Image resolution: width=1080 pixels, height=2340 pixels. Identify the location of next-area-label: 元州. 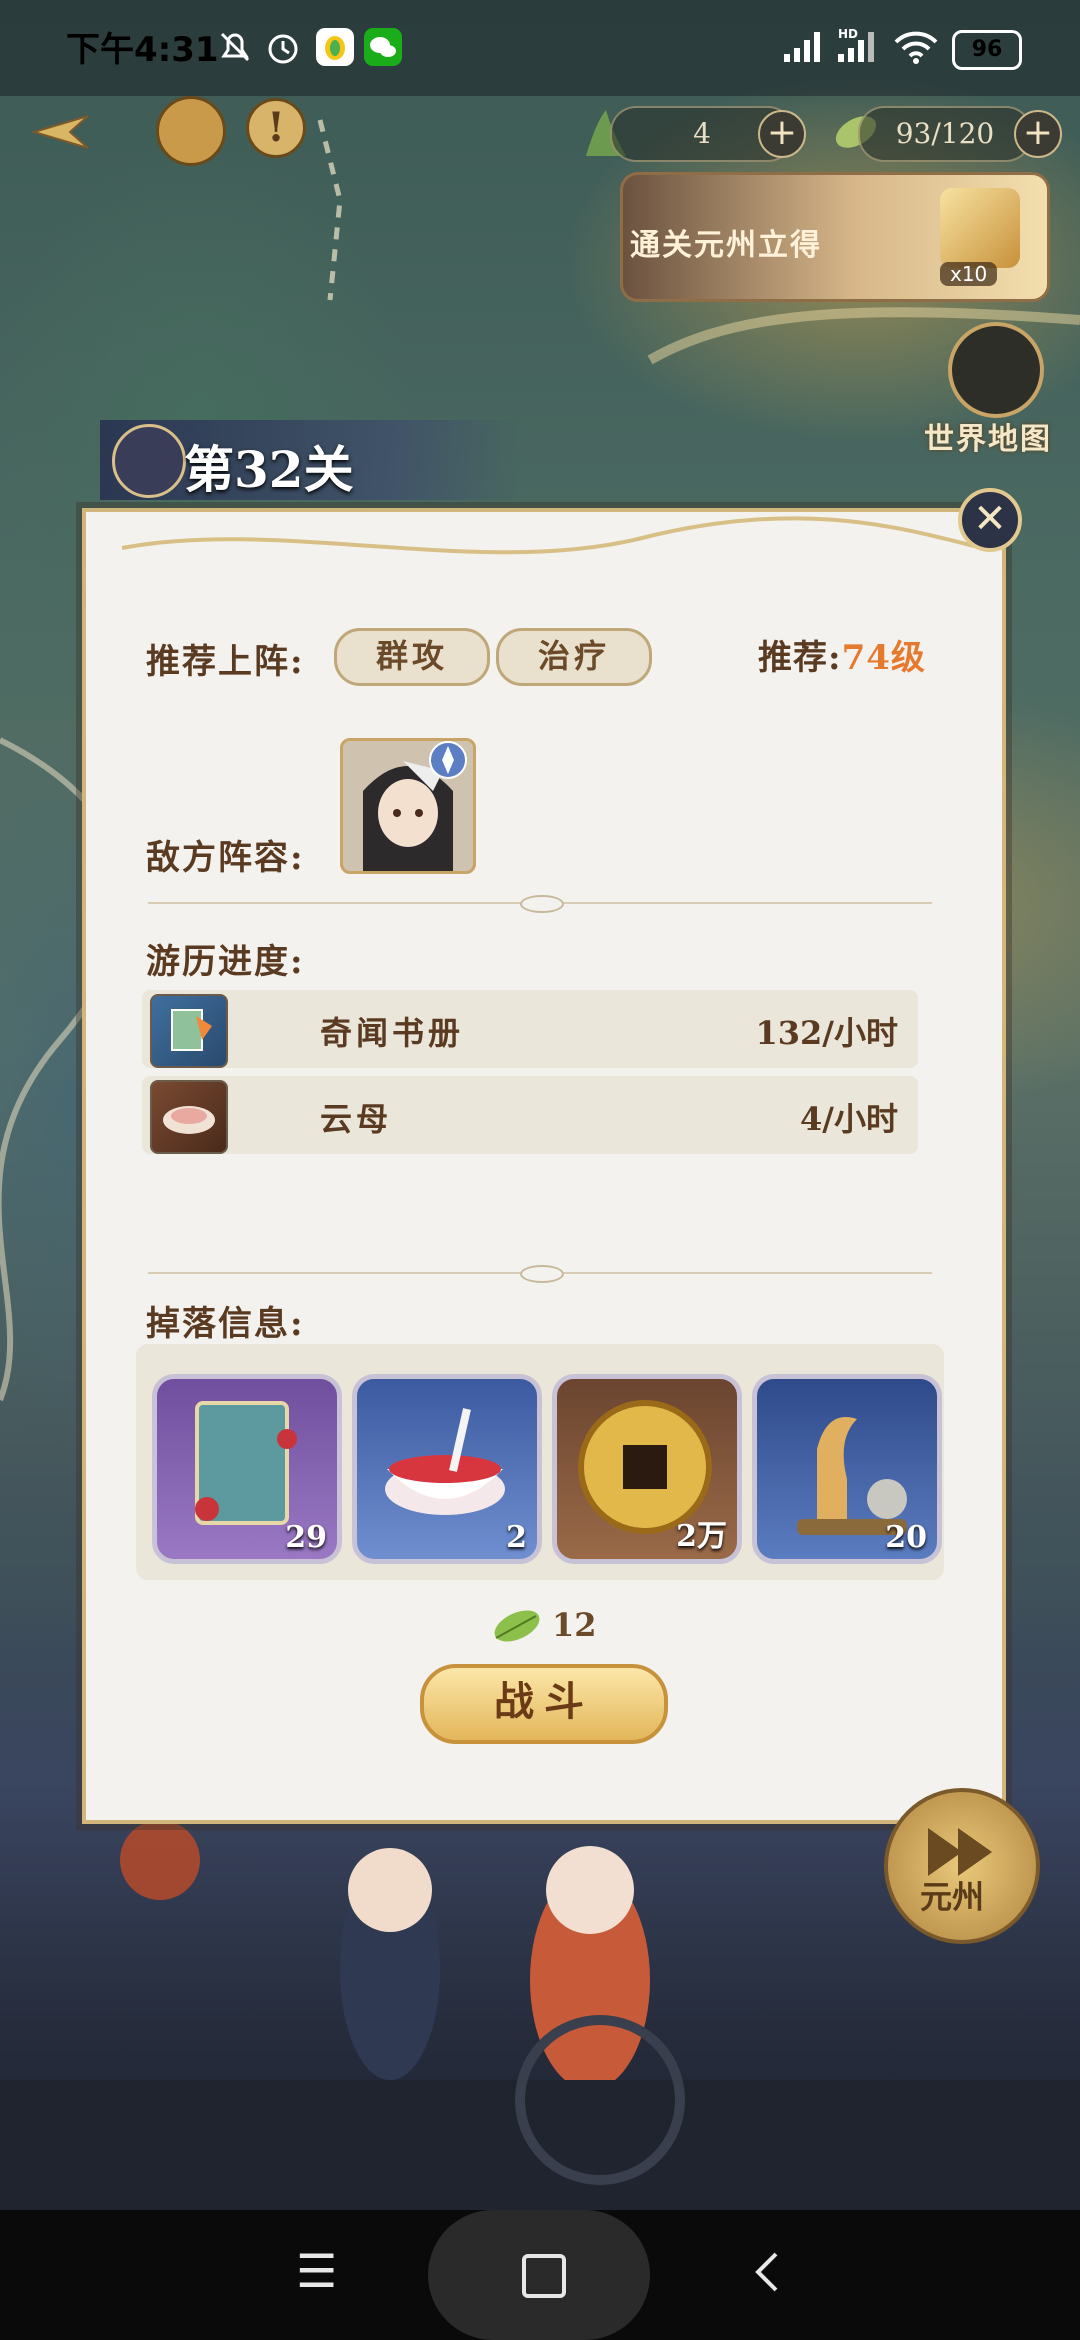
(952, 1895).